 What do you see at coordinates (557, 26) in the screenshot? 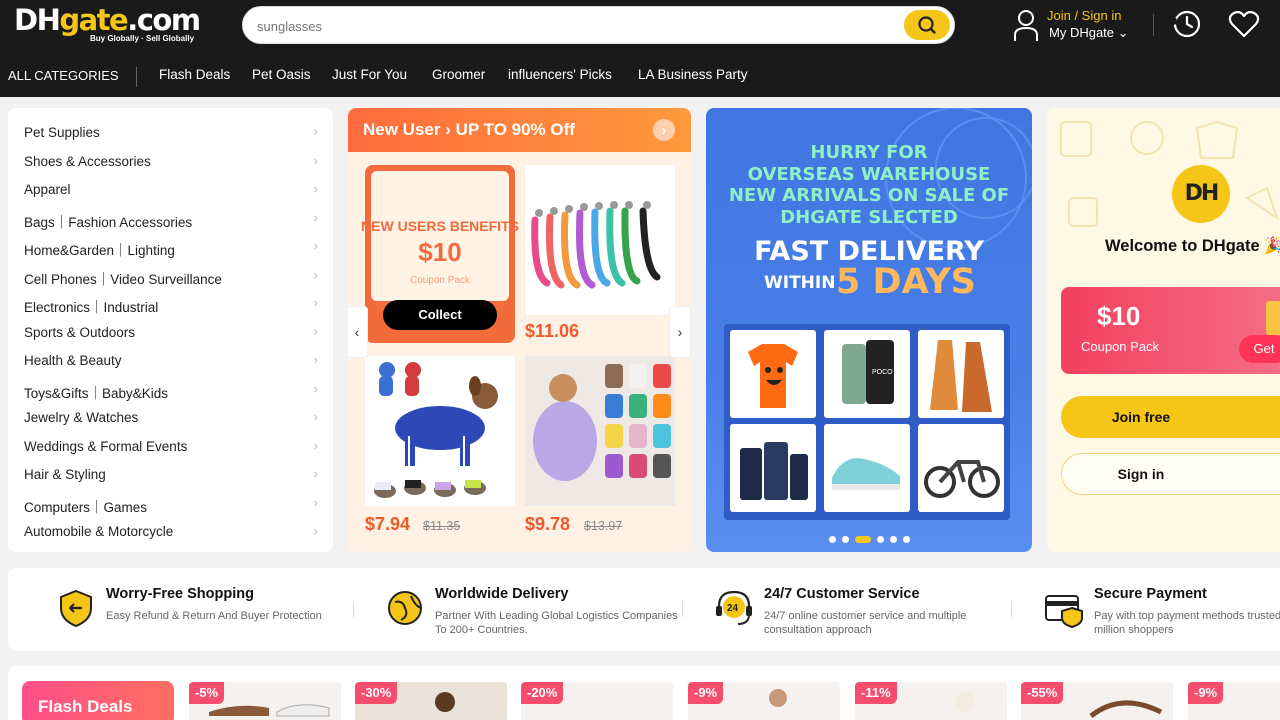
I see `search-input` at bounding box center [557, 26].